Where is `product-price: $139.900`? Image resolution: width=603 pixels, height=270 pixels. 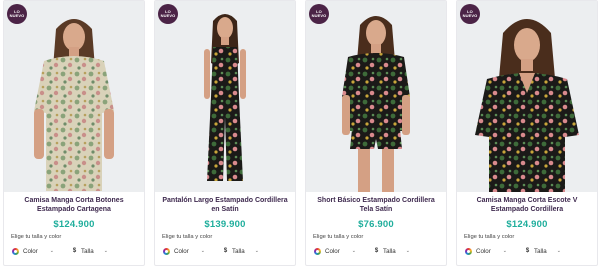 product-price: $139.900 is located at coordinates (225, 224).